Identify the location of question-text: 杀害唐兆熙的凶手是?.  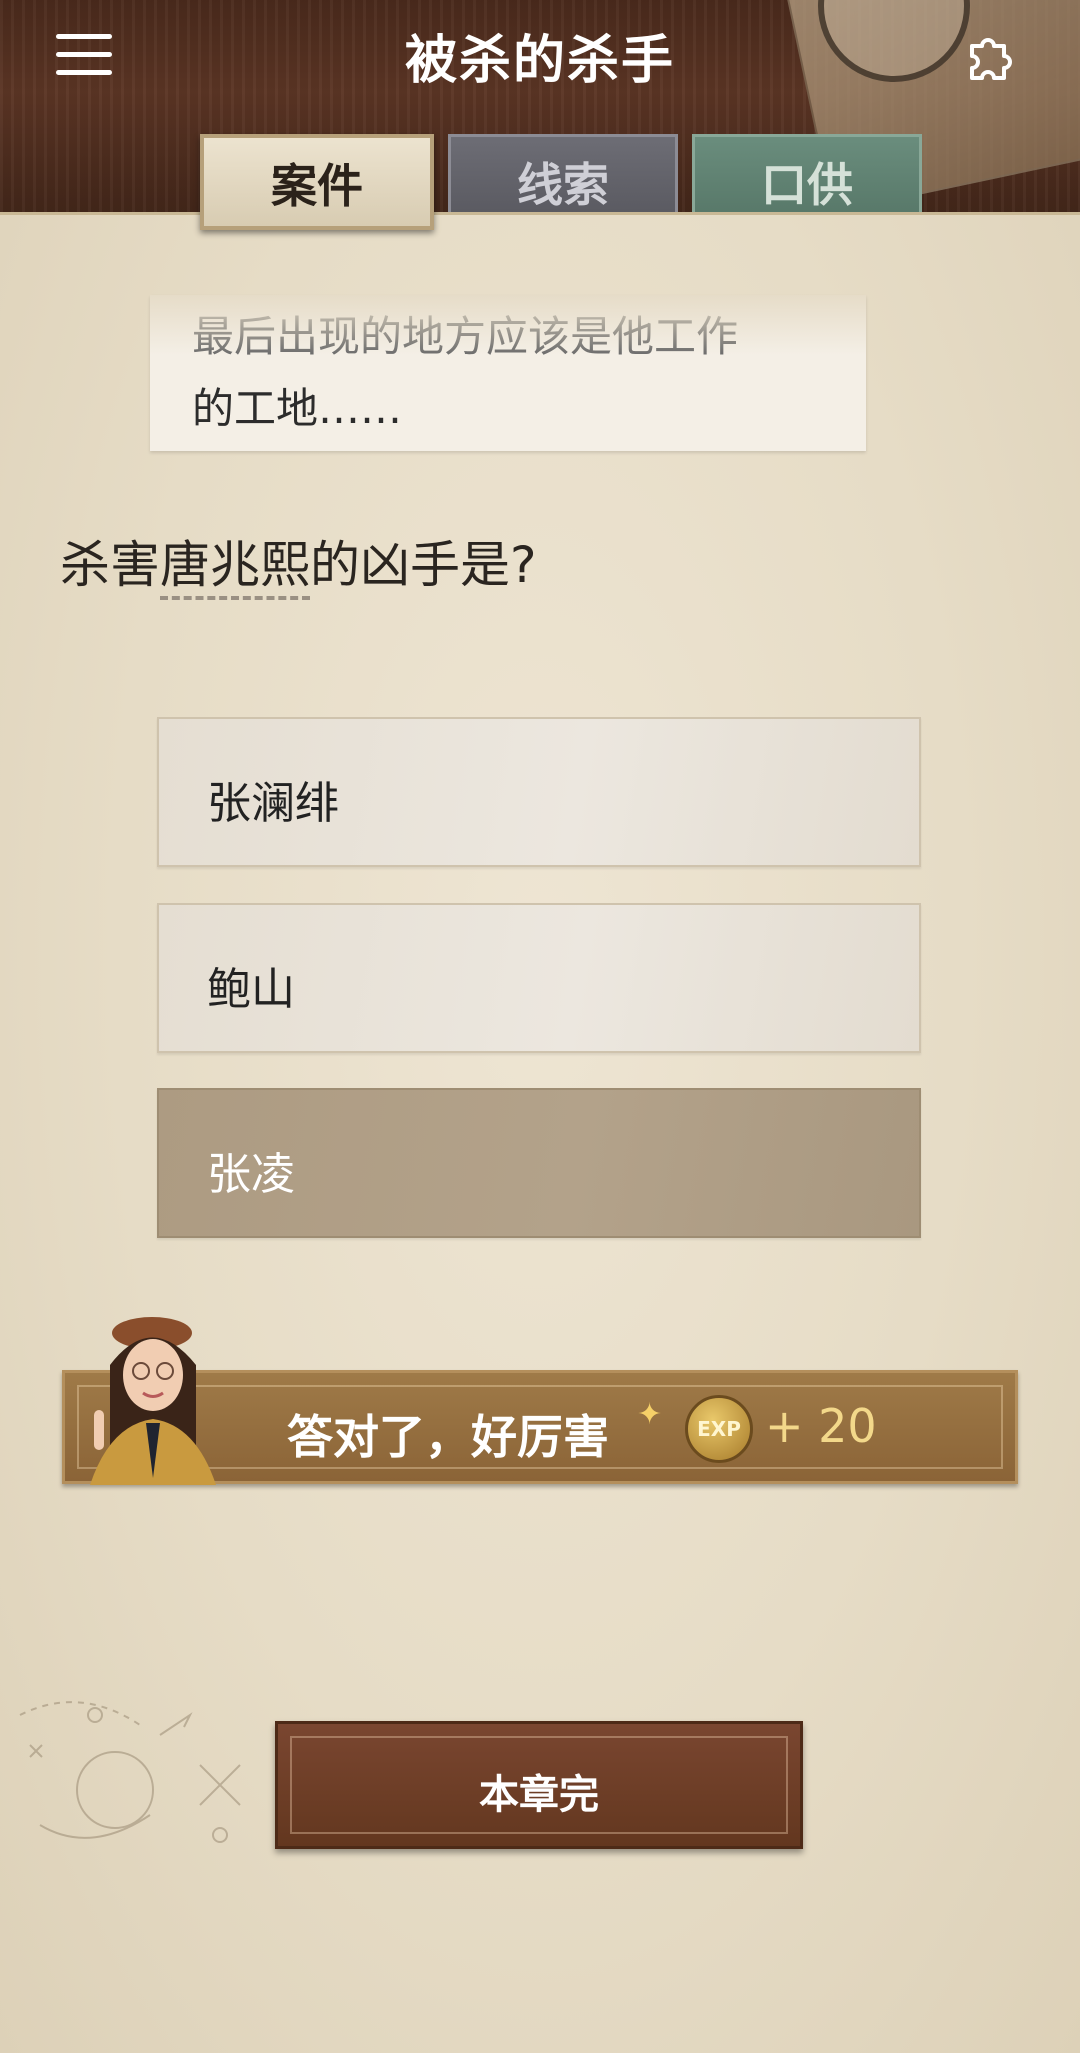
(298, 562).